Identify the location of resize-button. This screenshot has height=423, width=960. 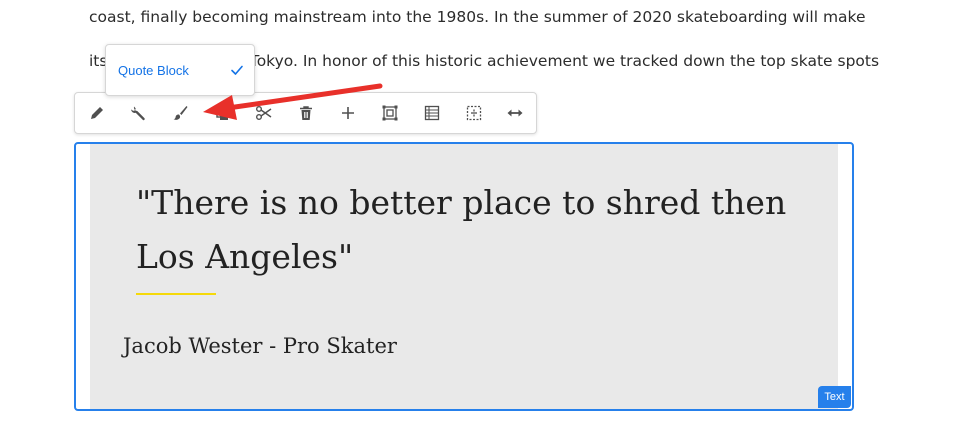
(515, 113).